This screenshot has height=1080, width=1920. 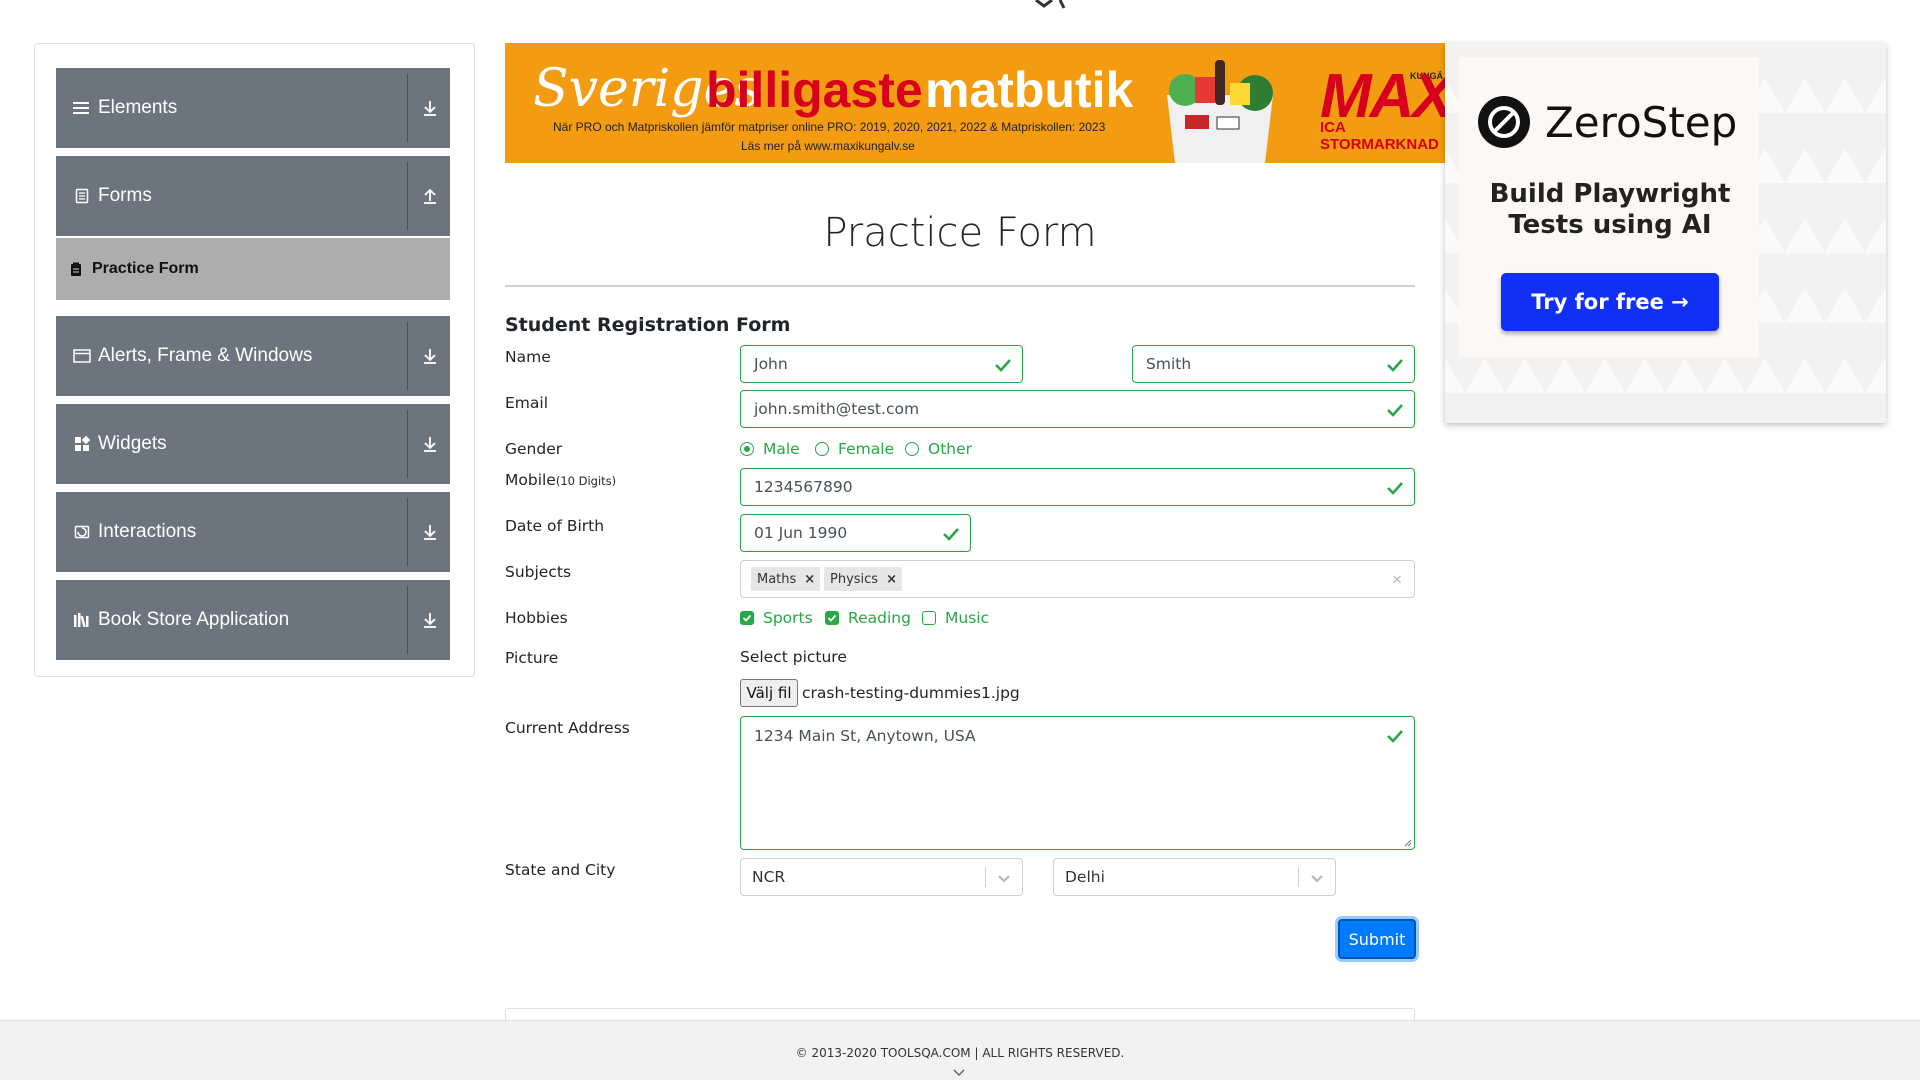 I want to click on choose-file-button: Välj fil, so click(x=769, y=693).